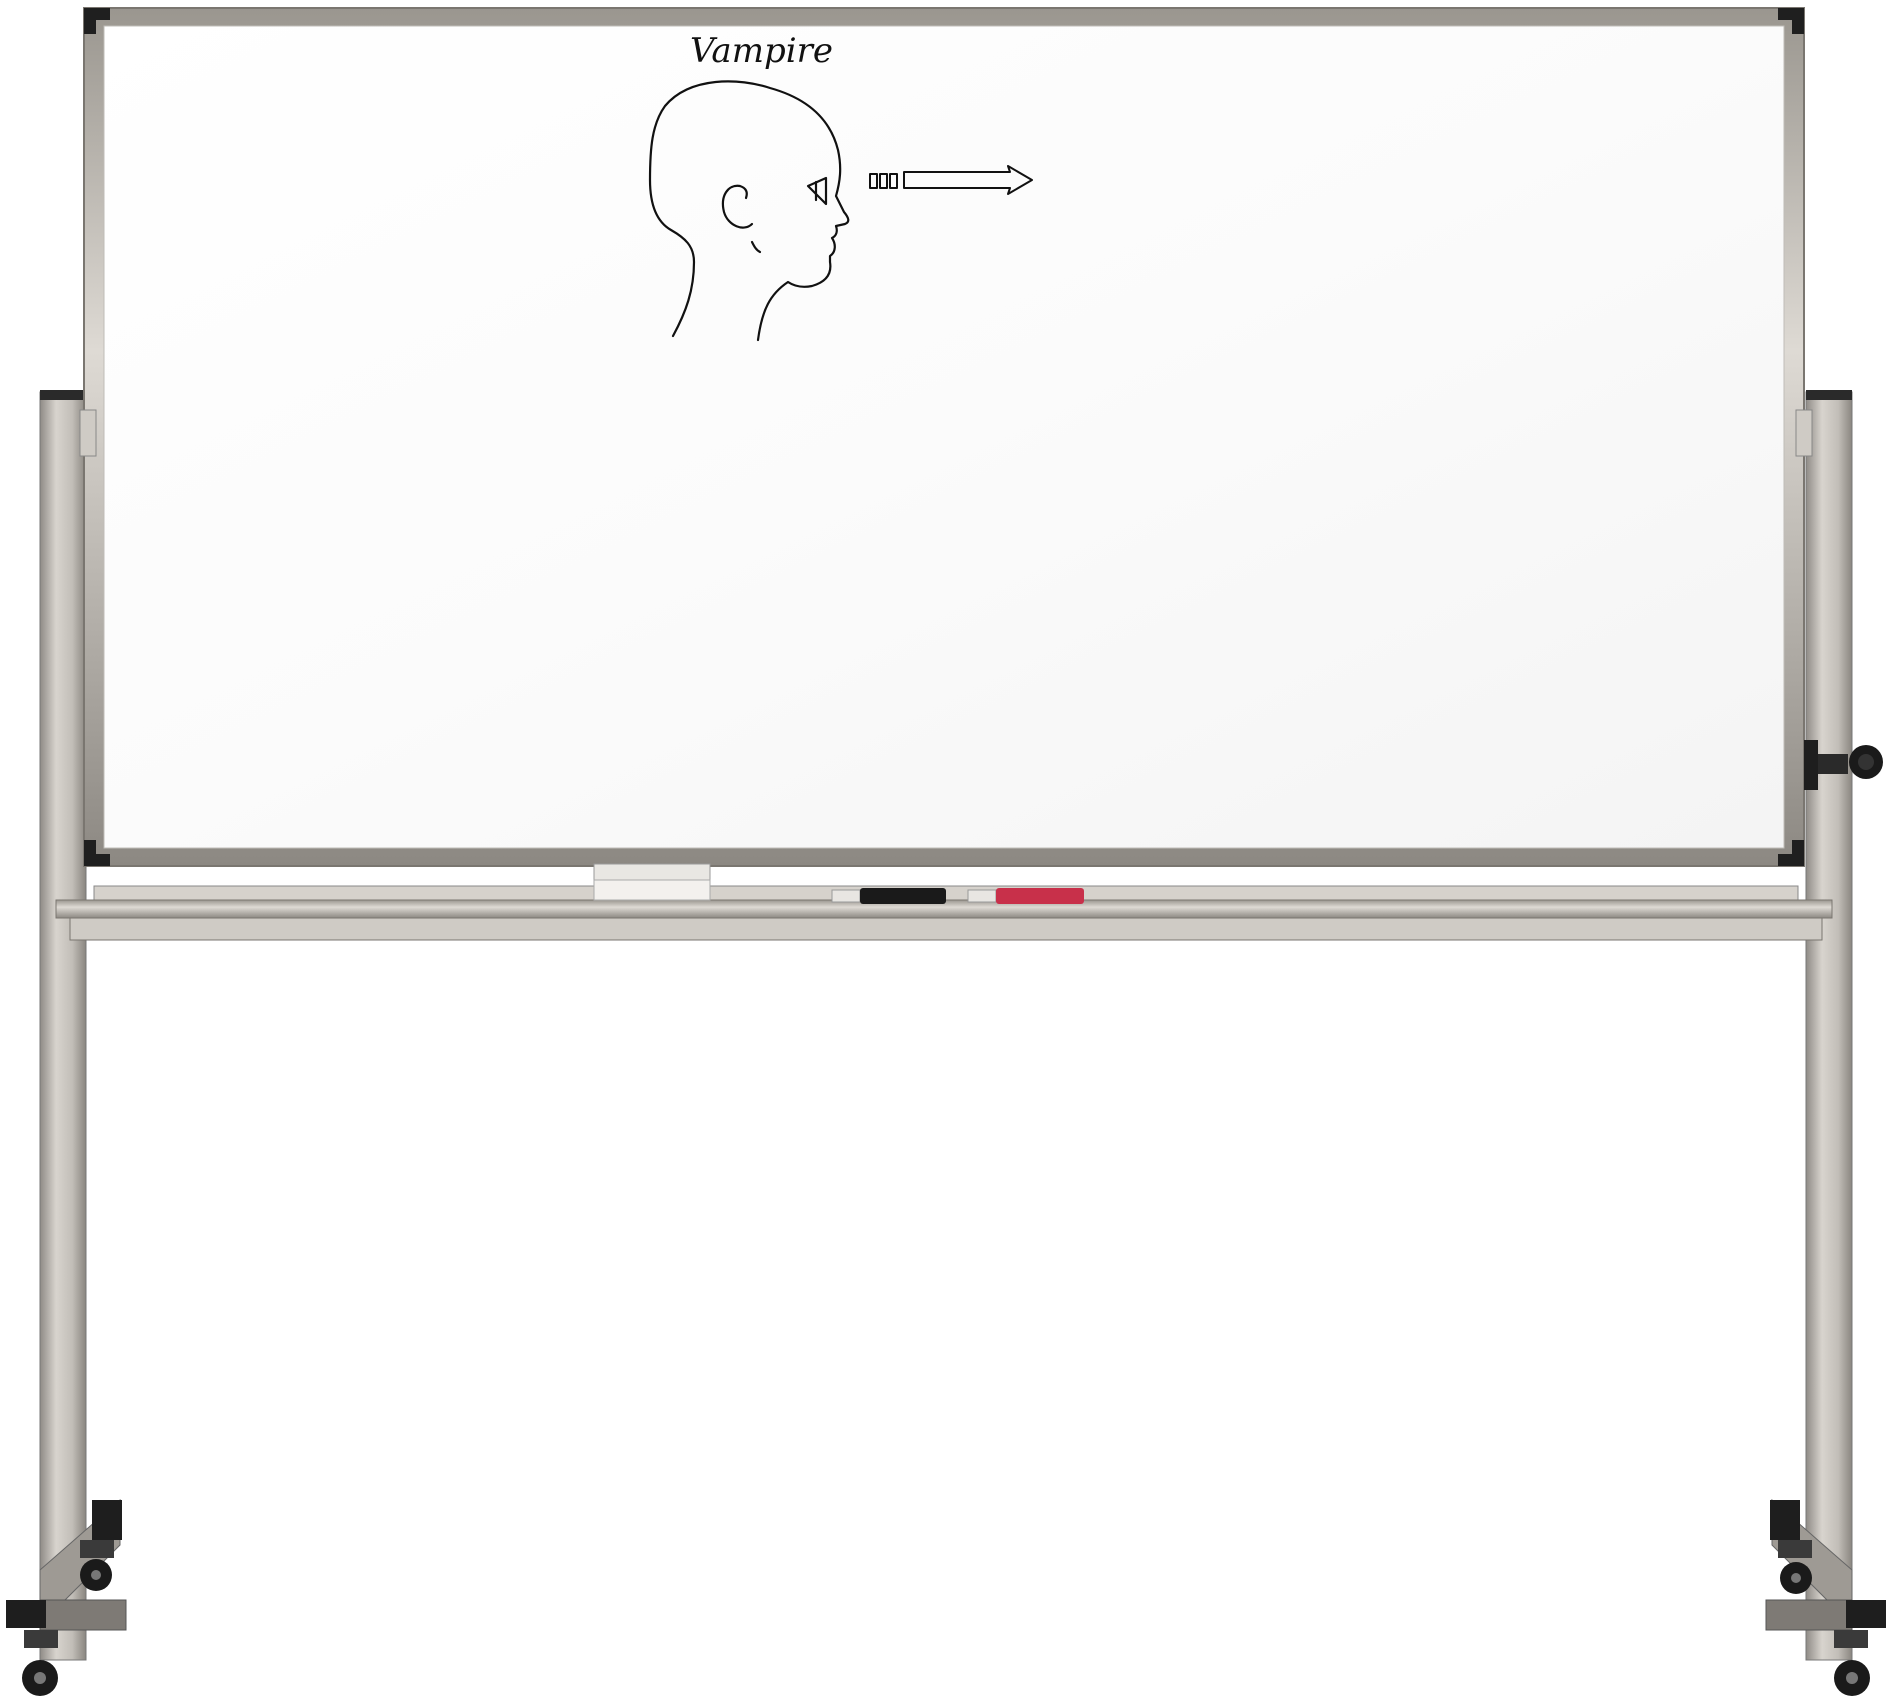 The height and width of the screenshot is (1707, 1892). Describe the element at coordinates (1804, 433) in the screenshot. I see `right-hinge` at that location.